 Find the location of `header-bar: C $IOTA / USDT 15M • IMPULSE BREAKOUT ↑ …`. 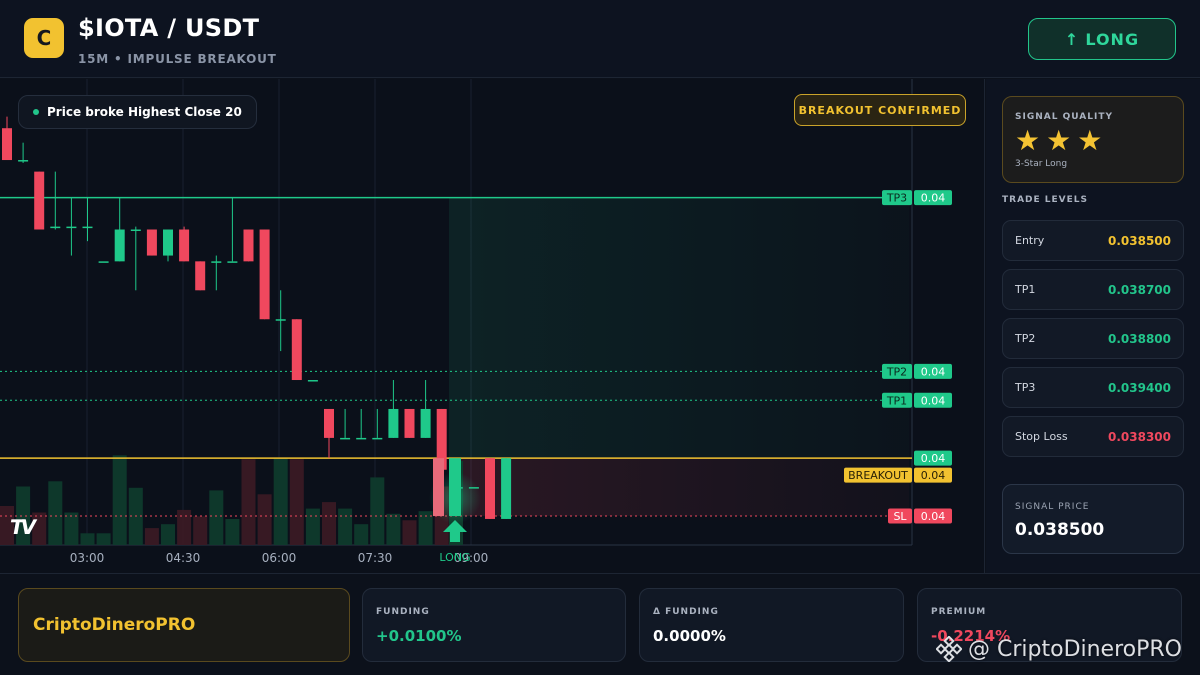

header-bar: C $IOTA / USDT 15M • IMPULSE BREAKOUT ↑ … is located at coordinates (600, 39).